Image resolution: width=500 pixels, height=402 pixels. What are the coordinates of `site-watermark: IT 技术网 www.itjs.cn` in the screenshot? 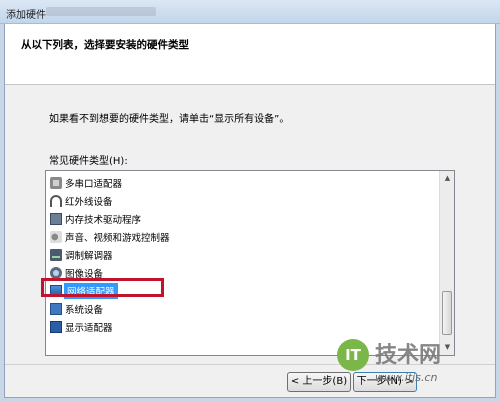 It's located at (411, 364).